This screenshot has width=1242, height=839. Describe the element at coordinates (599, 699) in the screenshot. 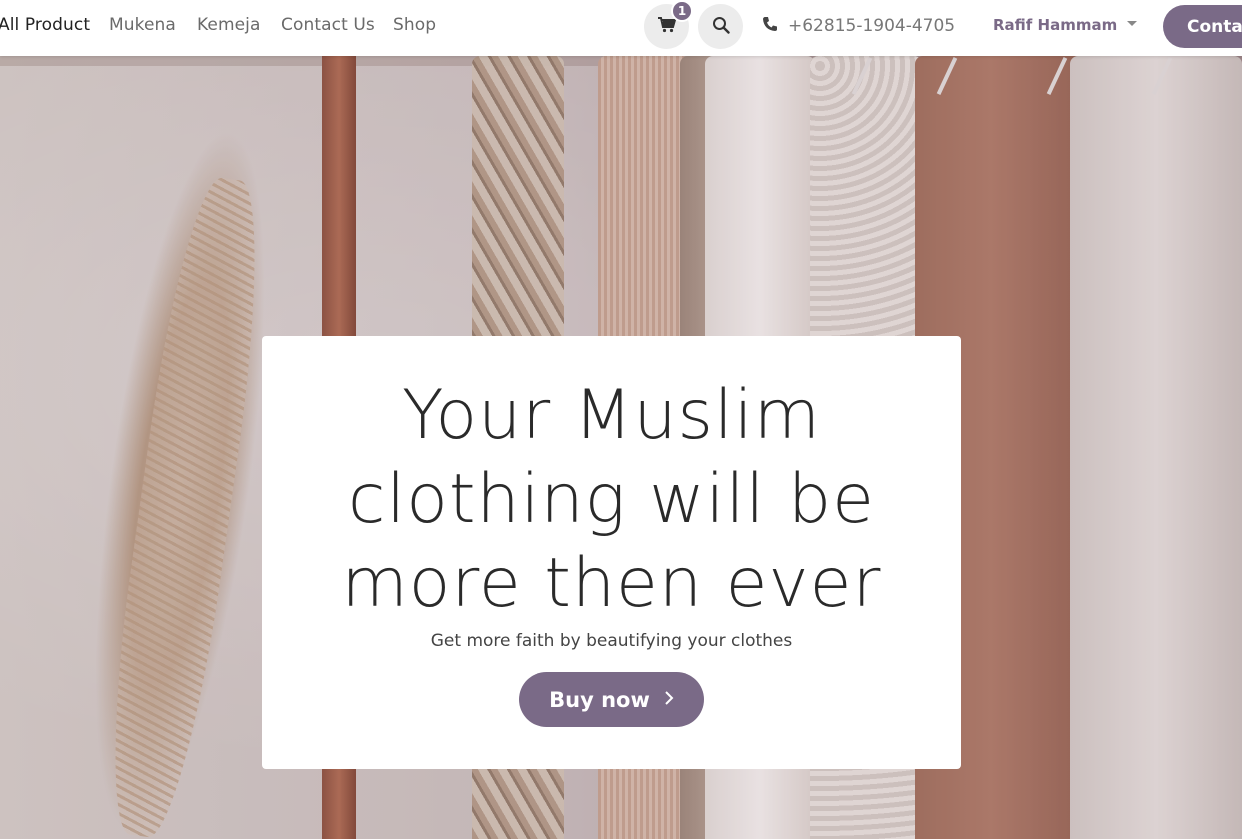

I see `buy-now-label: Buy now` at that location.